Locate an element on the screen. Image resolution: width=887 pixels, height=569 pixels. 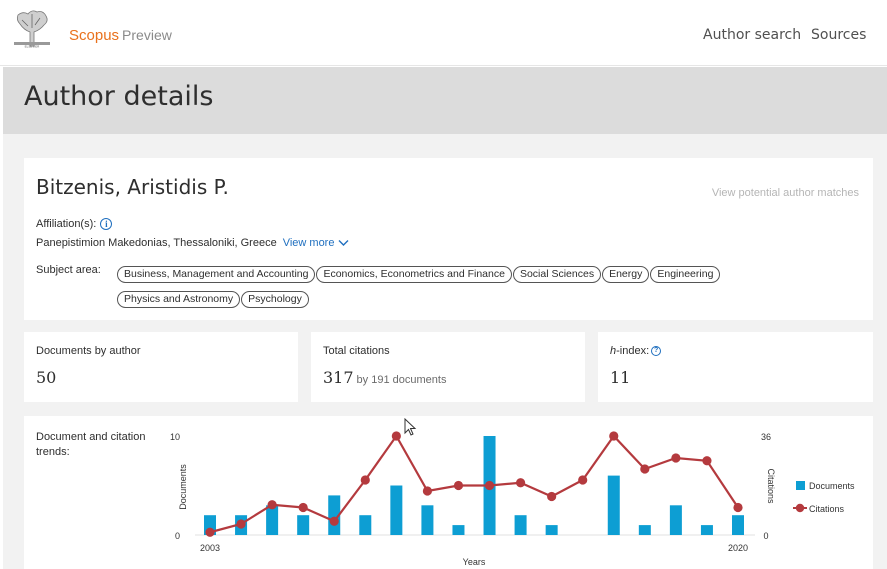
bar-documents-2019 is located at coordinates (706, 530).